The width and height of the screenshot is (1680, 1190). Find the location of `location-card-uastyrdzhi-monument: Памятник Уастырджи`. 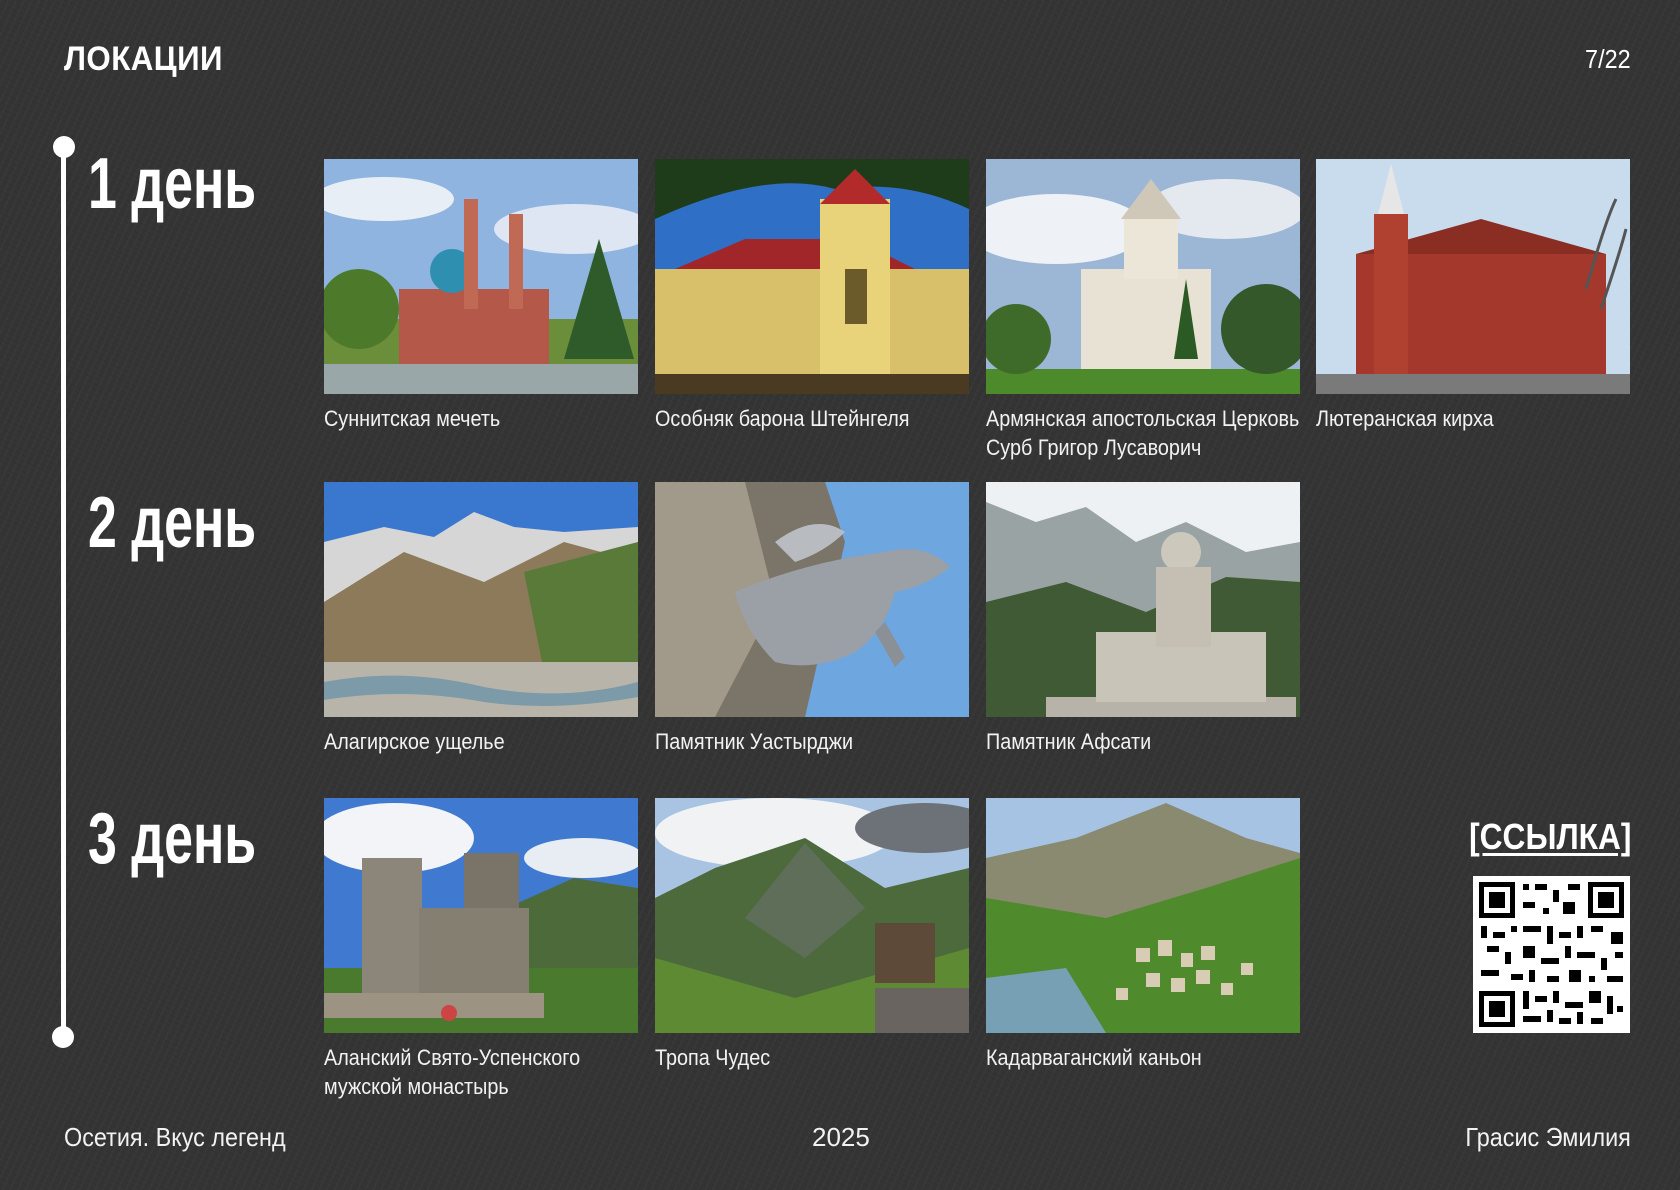

location-card-uastyrdzhi-monument: Памятник Уастырджи is located at coordinates (812, 619).